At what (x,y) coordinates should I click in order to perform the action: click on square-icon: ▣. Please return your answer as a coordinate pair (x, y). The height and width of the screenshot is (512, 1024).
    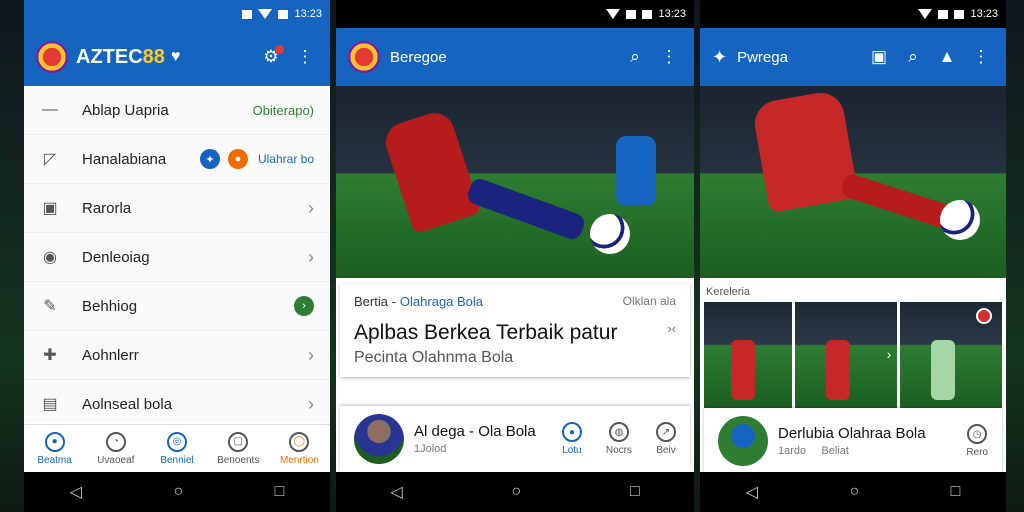
    Looking at the image, I should click on (50, 208).